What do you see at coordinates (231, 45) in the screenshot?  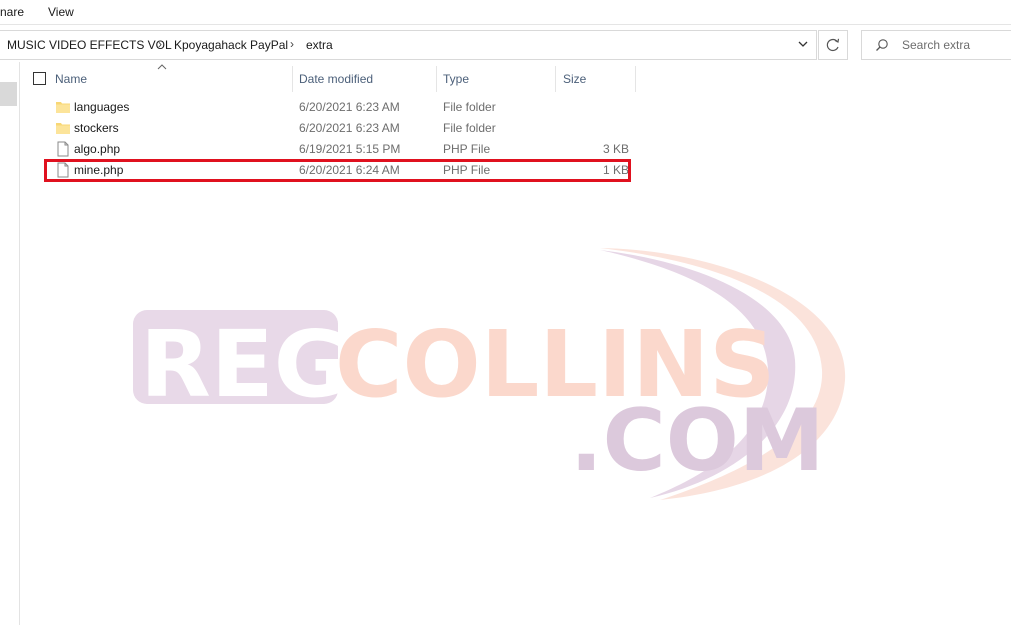 I see `breadcrumb-kpoyagahack-paypal: Kpoyagahack PayPal` at bounding box center [231, 45].